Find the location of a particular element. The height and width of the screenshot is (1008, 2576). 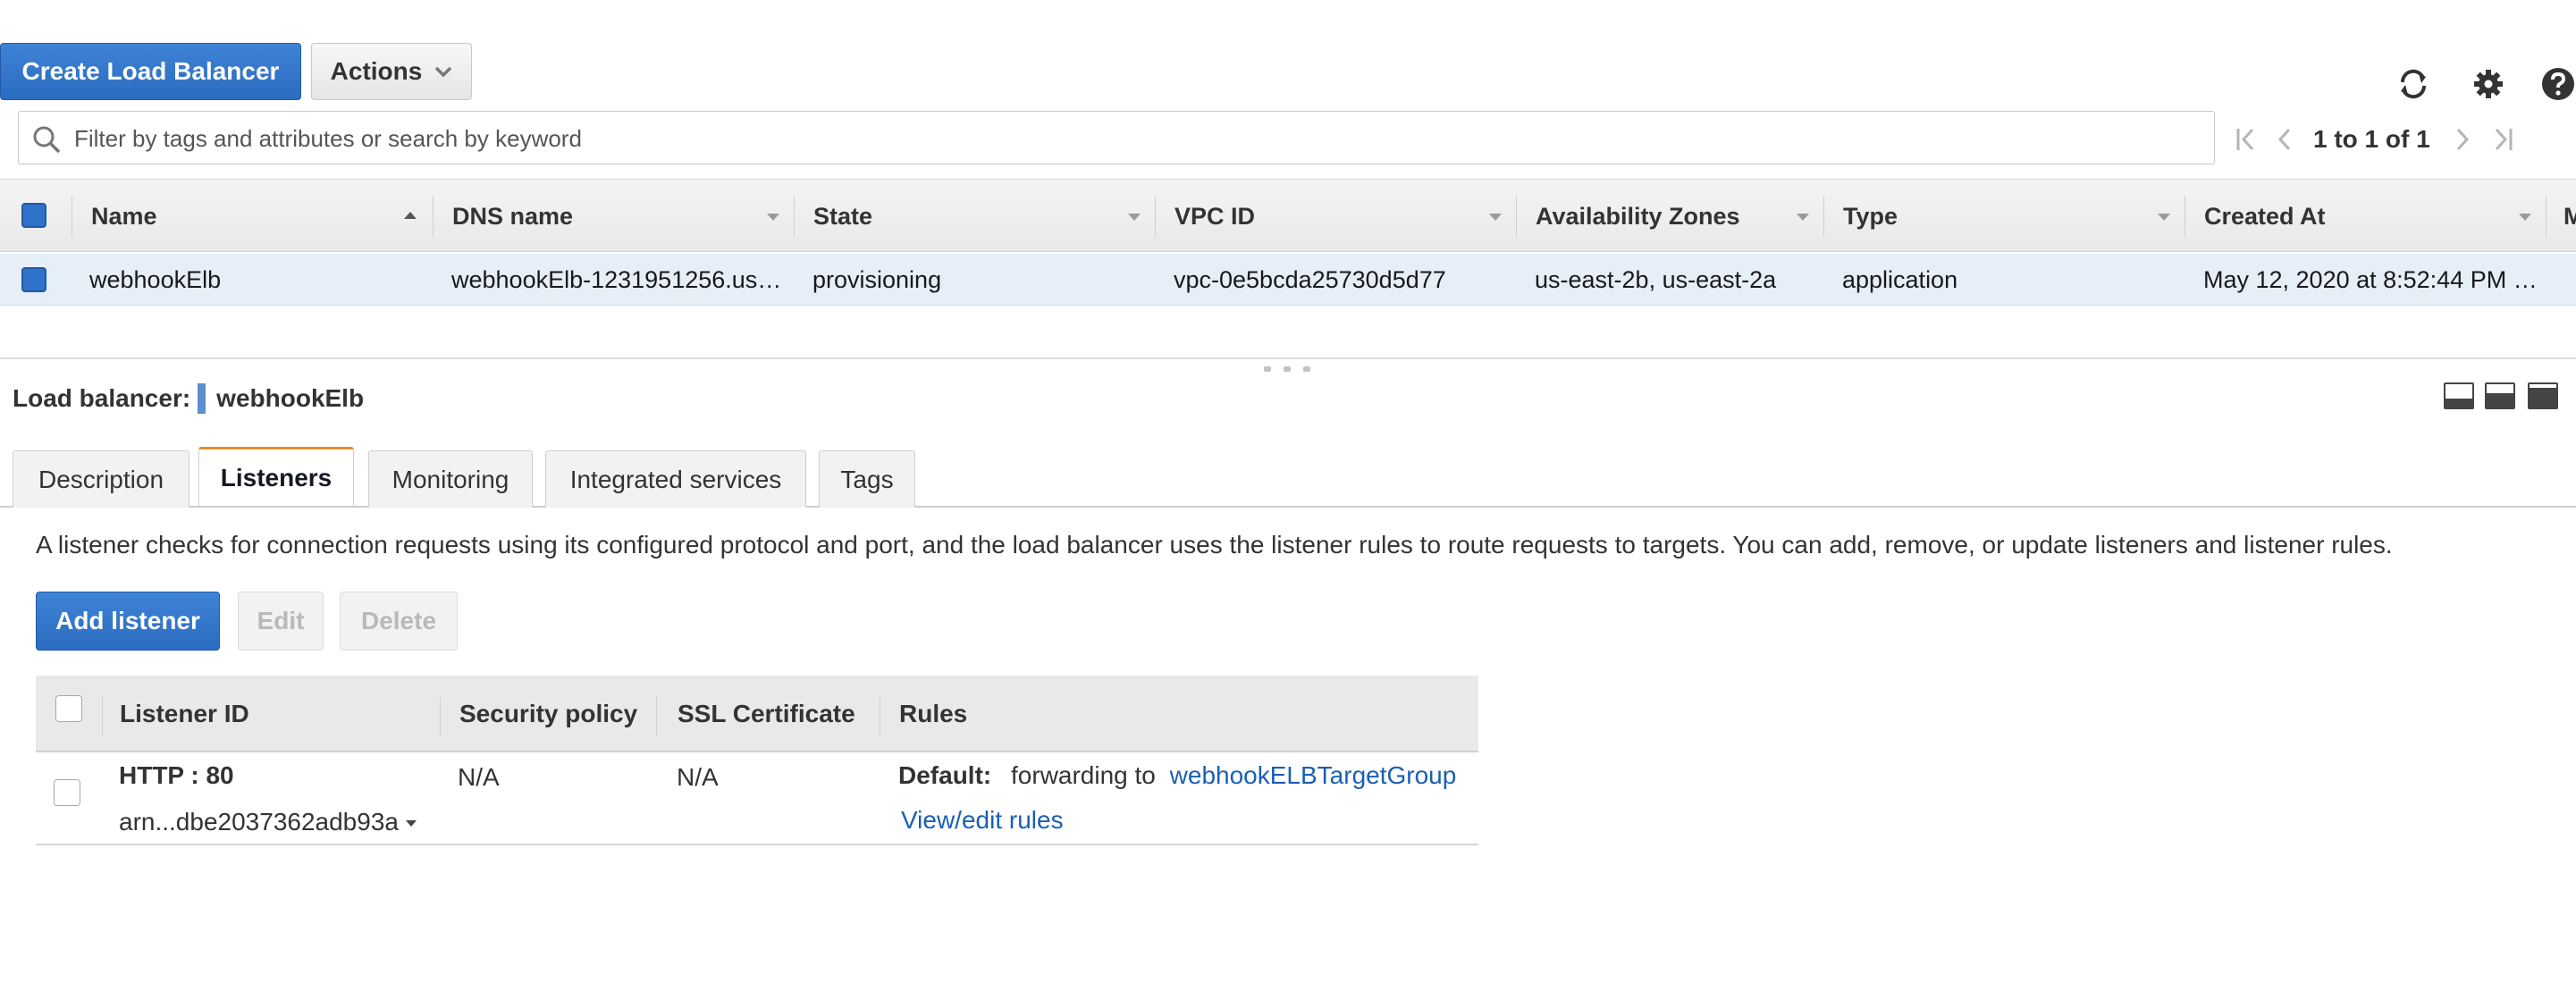

actions-button: Actions is located at coordinates (392, 71).